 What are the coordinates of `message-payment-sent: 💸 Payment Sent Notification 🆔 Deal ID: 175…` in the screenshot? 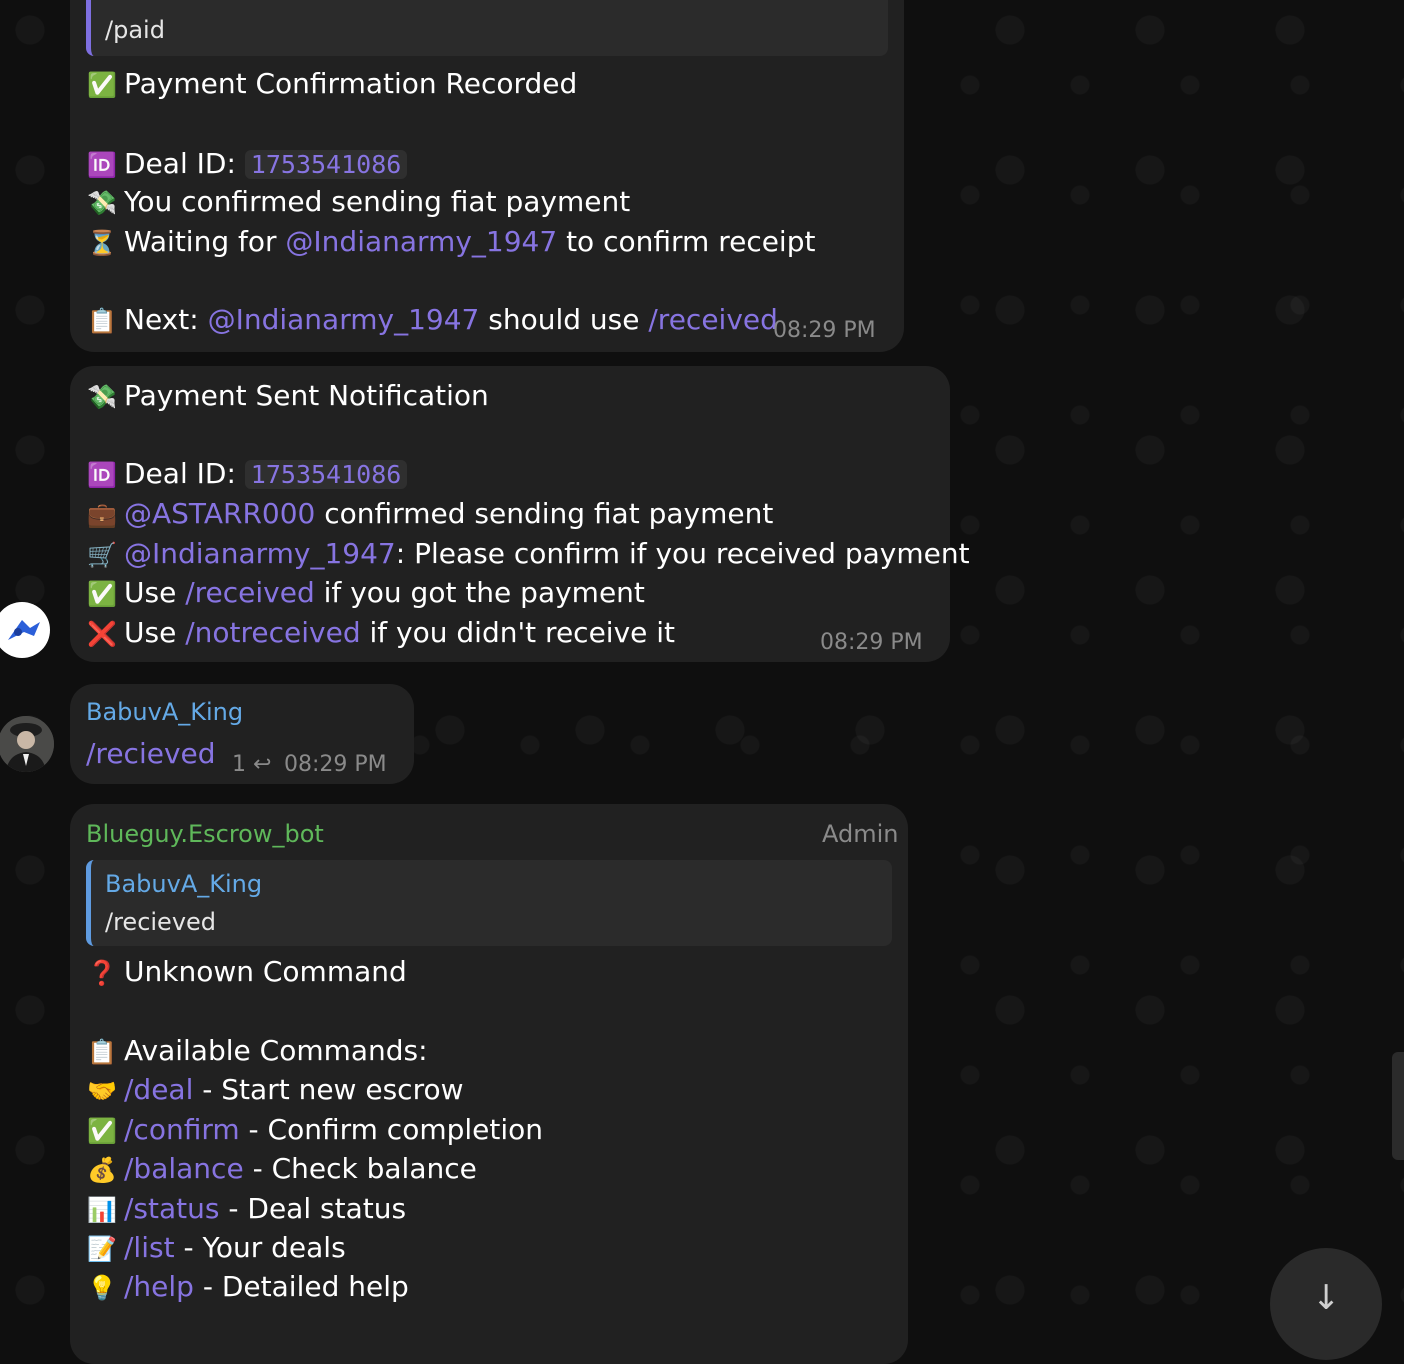 It's located at (520, 514).